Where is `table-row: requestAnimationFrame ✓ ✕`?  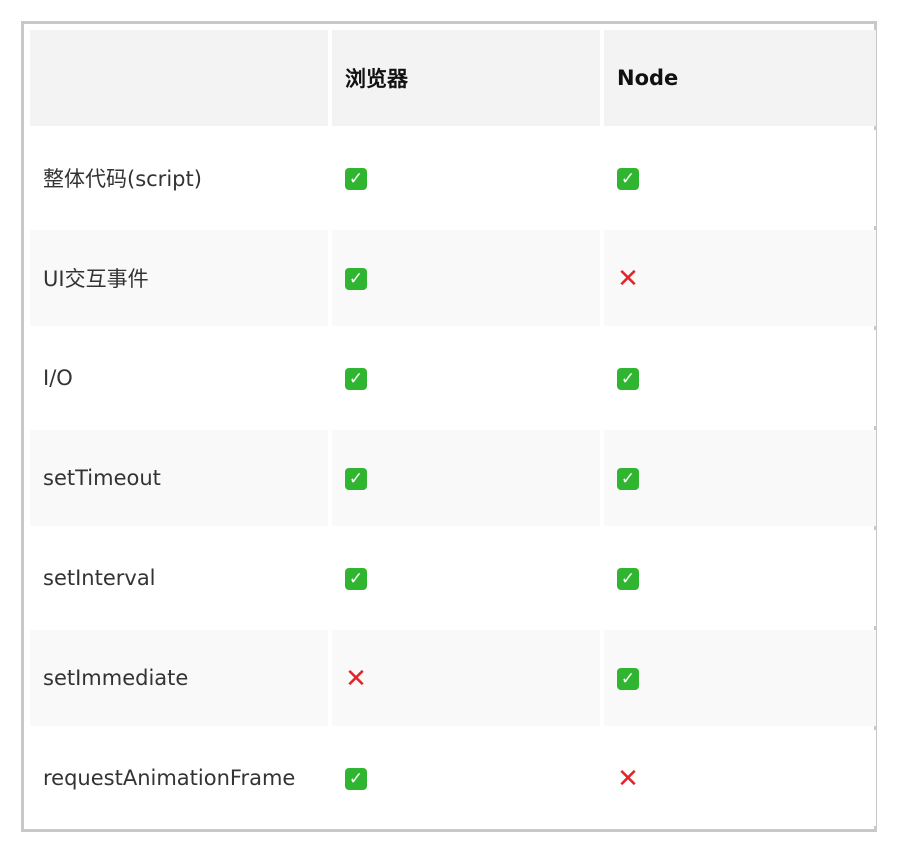
table-row: requestAnimationFrame ✓ ✕ is located at coordinates (453, 778).